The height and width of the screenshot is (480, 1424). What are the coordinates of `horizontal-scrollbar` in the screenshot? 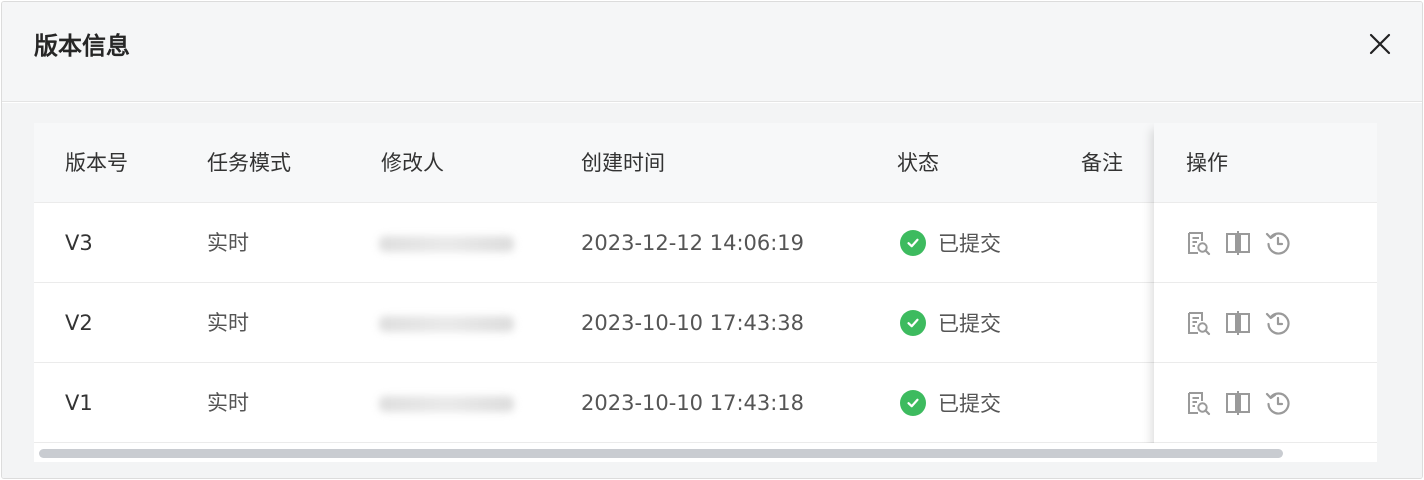 It's located at (705, 452).